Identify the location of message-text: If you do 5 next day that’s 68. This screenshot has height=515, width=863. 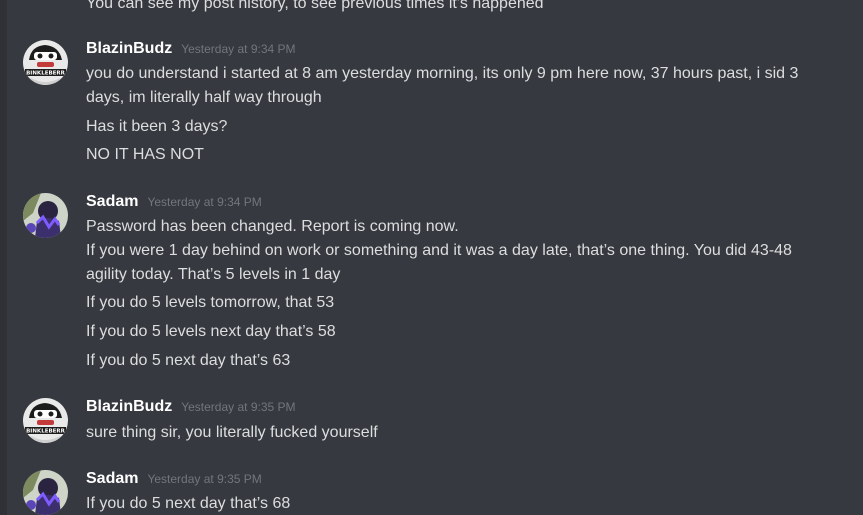
(188, 503).